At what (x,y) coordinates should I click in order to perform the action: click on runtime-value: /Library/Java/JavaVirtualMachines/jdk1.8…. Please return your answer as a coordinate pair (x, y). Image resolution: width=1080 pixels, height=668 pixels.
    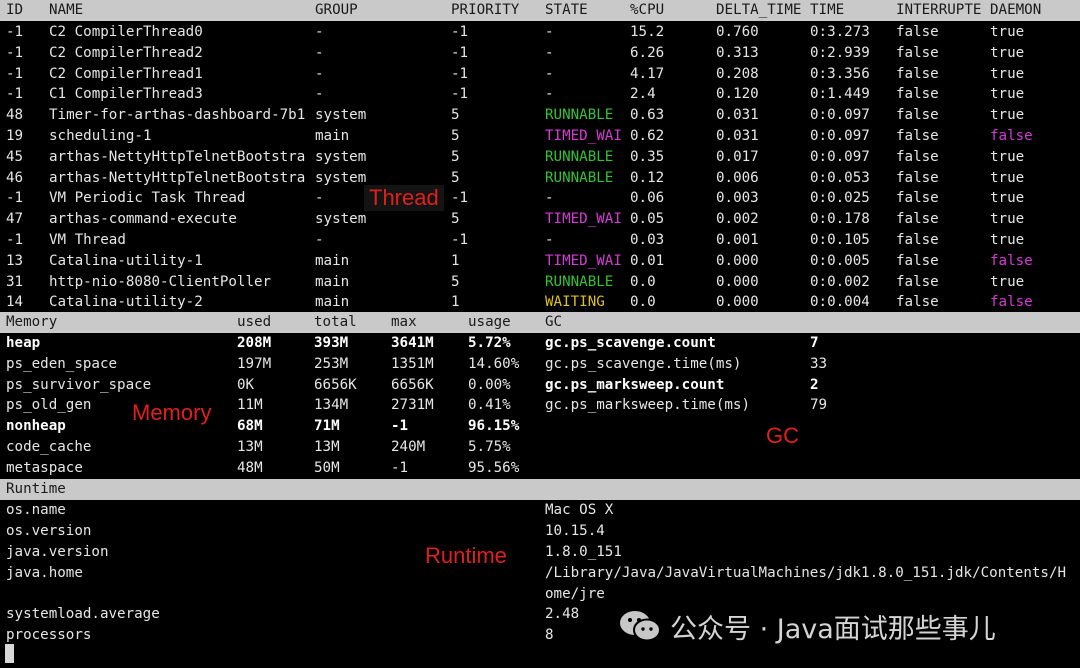
    Looking at the image, I should click on (806, 573).